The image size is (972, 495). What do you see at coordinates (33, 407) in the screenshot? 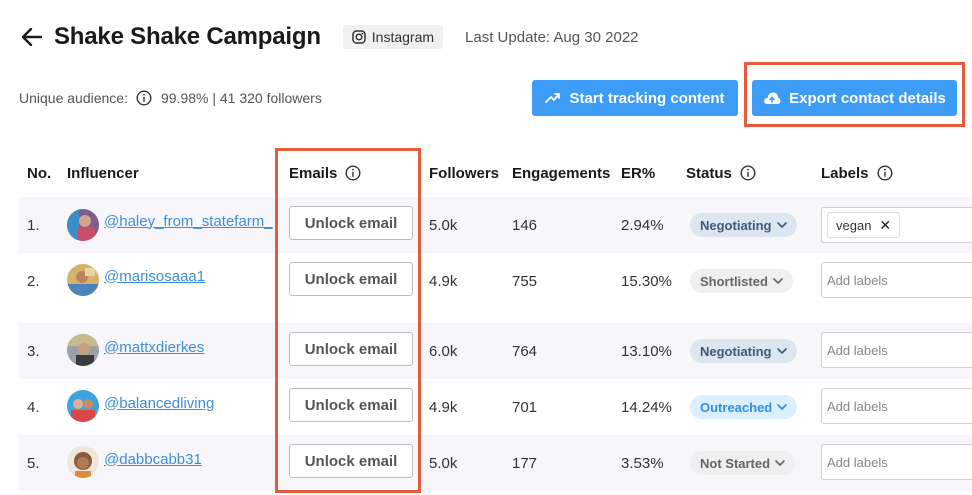
I see `row-number: 4.` at bounding box center [33, 407].